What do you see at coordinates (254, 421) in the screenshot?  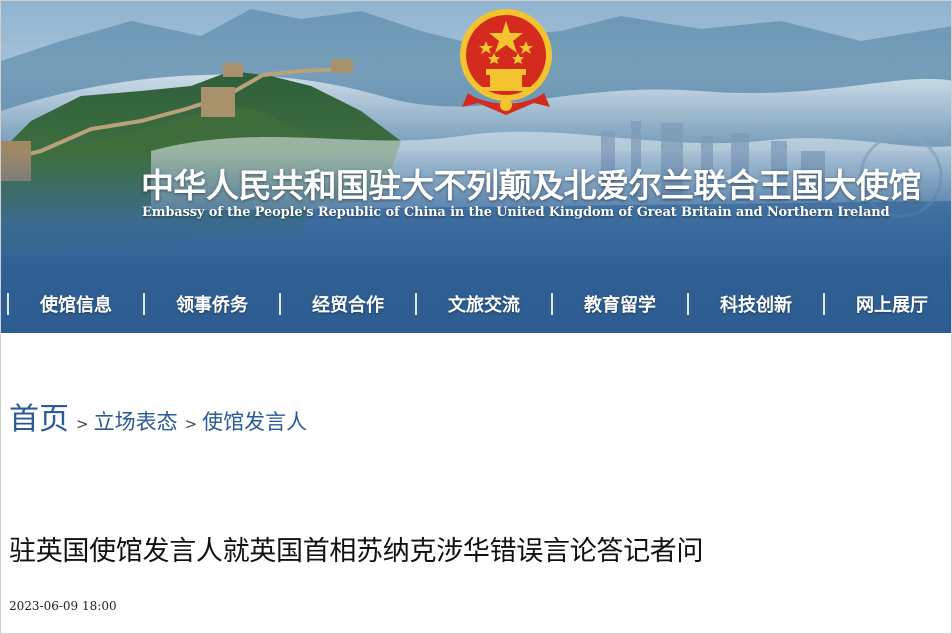 I see `breadcrumb-link-spokesperson: 使馆发言人` at bounding box center [254, 421].